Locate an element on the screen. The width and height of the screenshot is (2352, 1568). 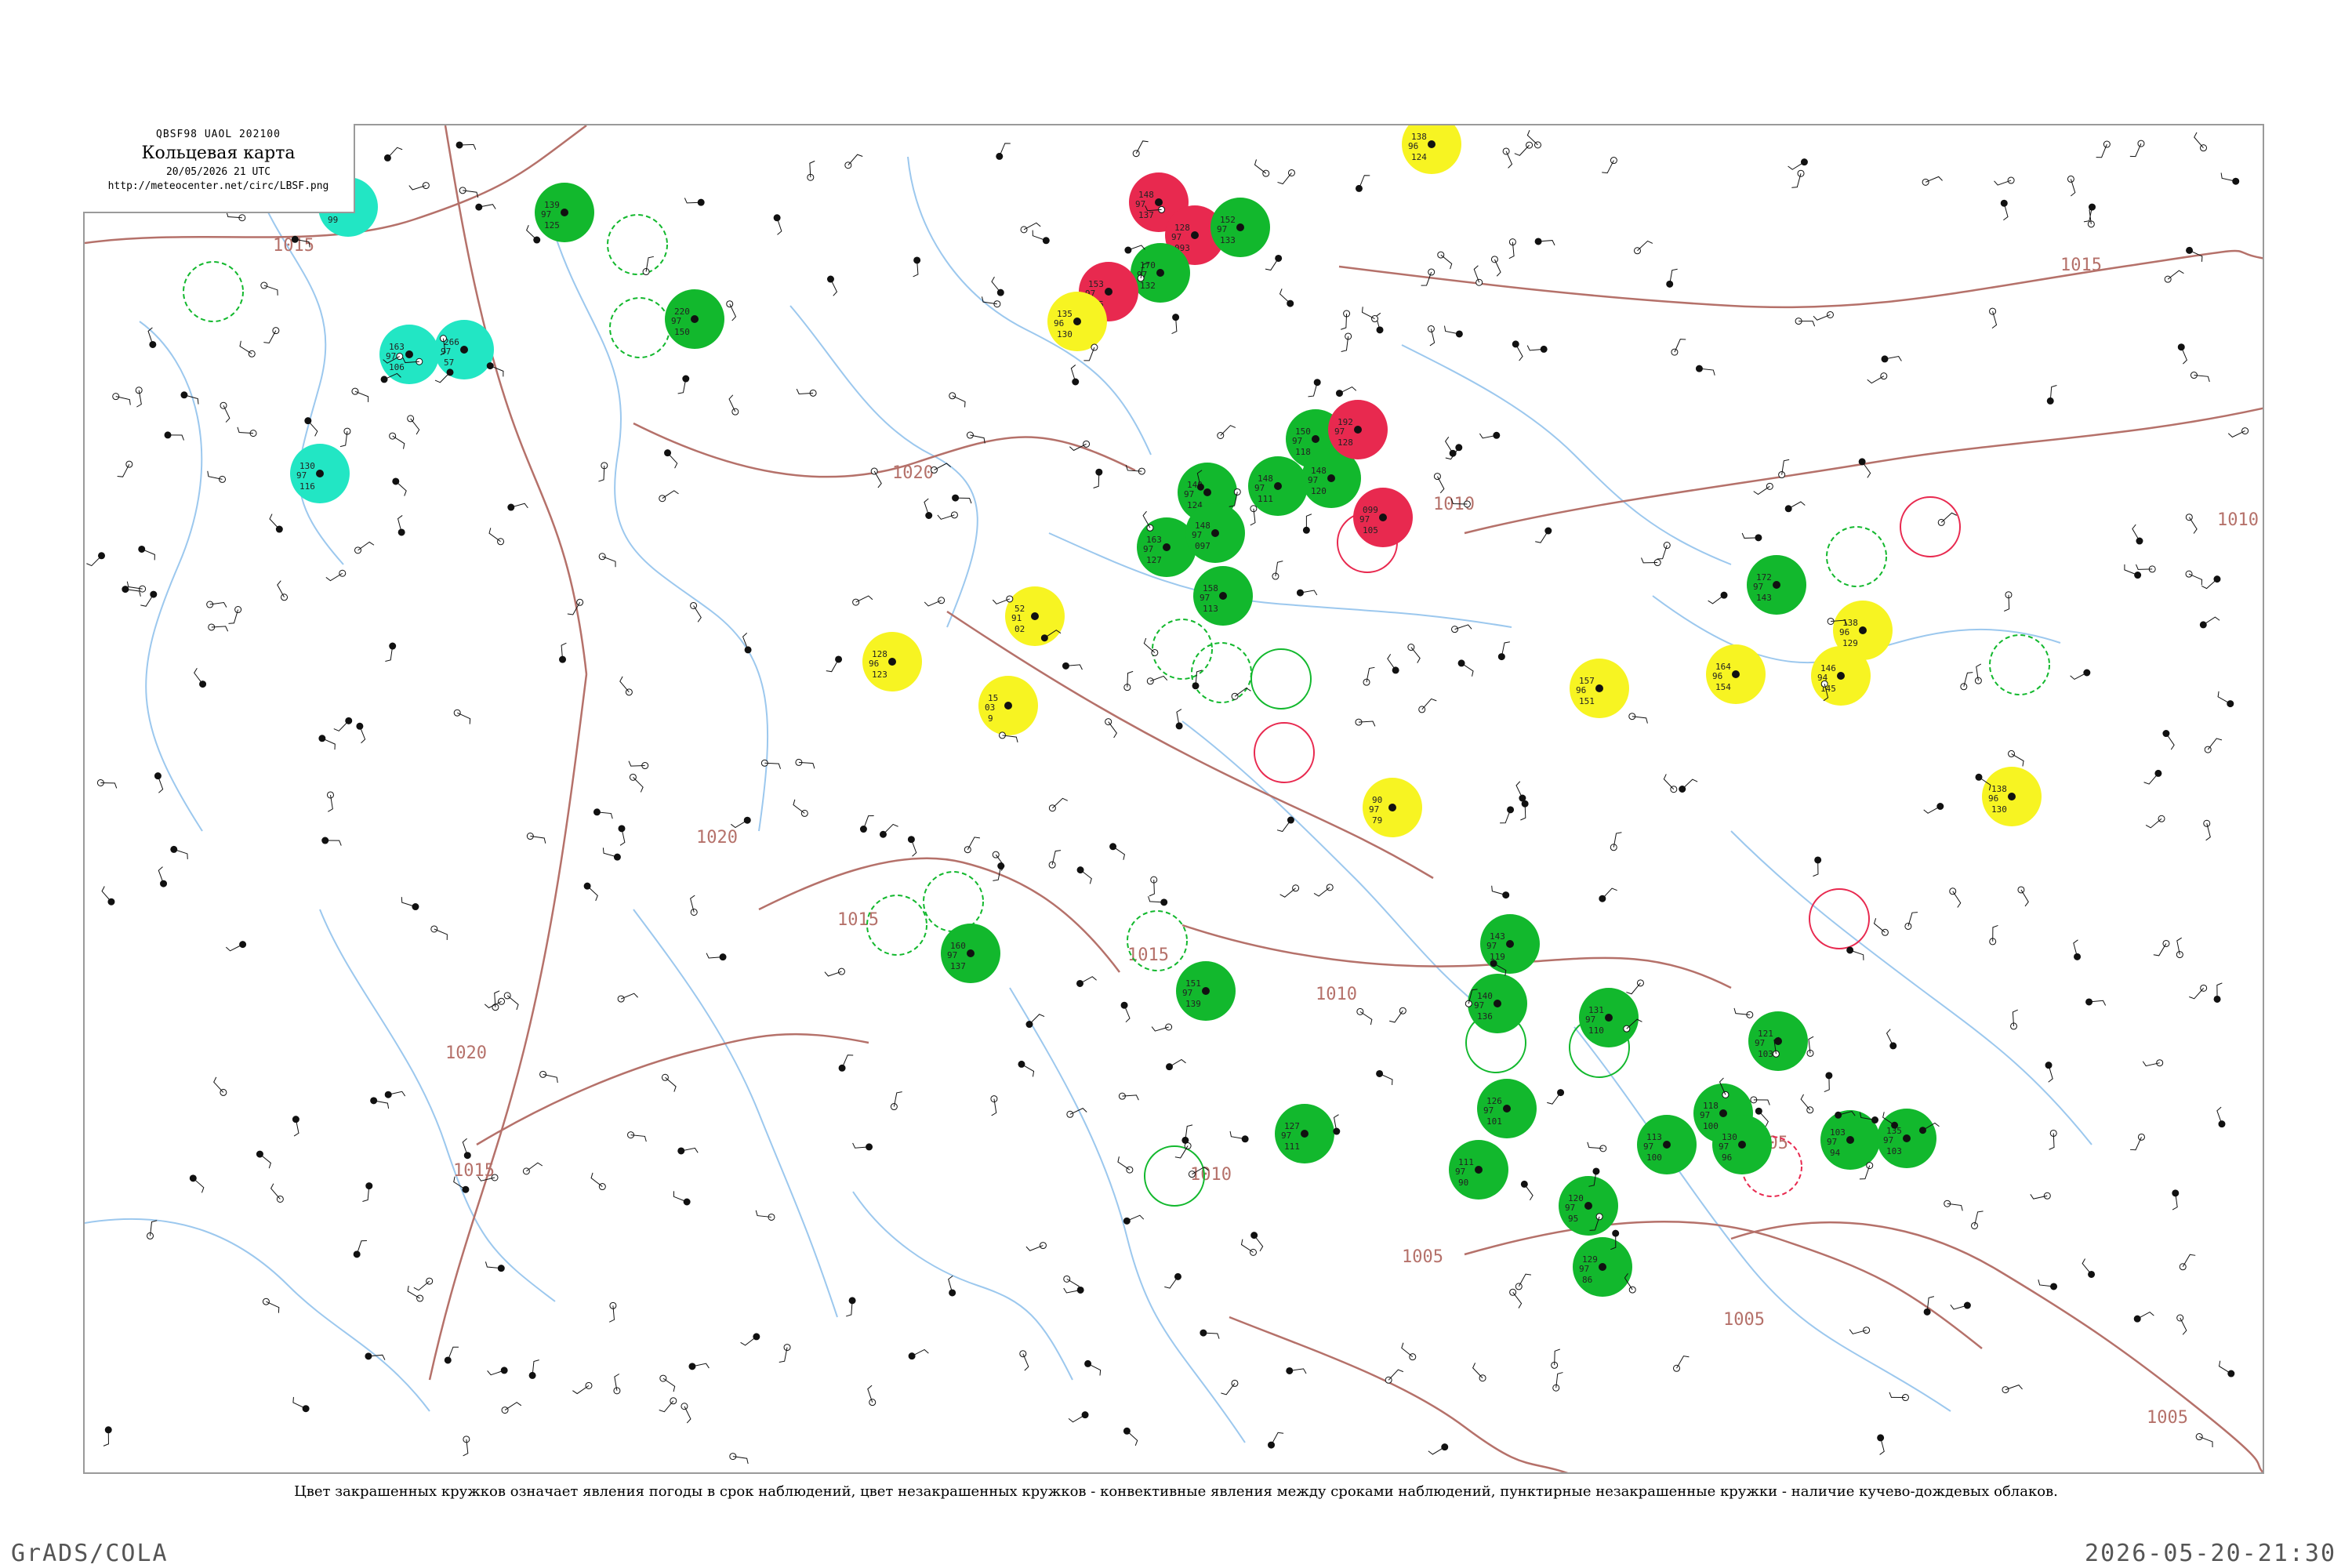
station-value: 151 is located at coordinates (1587, 701).